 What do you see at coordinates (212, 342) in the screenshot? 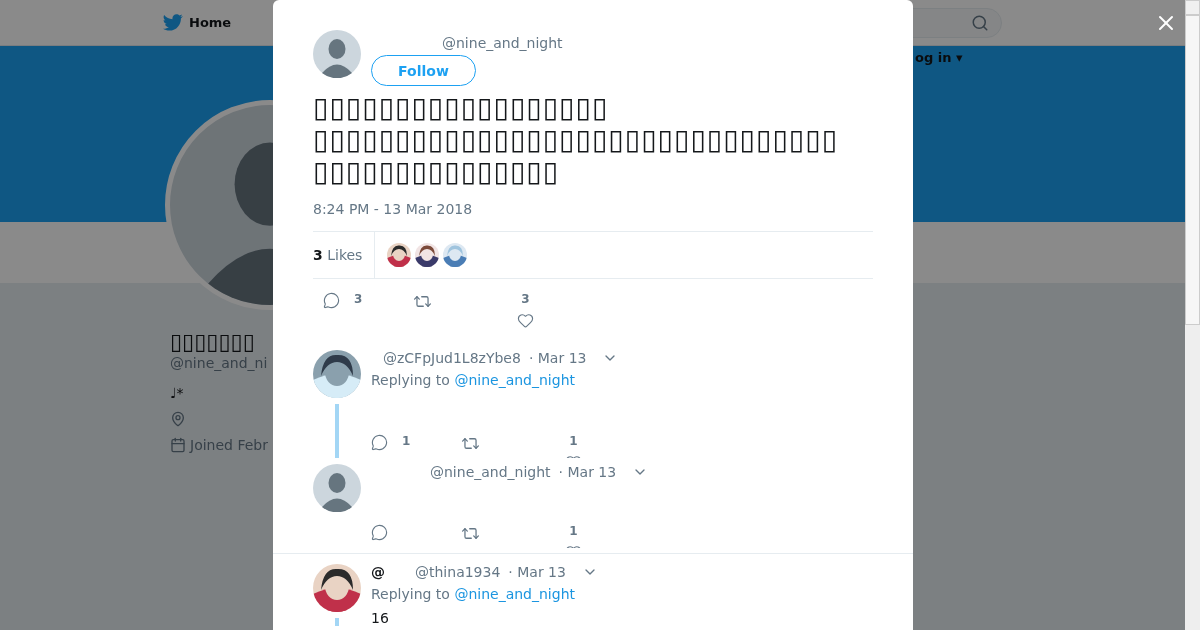
I see `profile-name: ▯▯▯▯▯▯▯` at bounding box center [212, 342].